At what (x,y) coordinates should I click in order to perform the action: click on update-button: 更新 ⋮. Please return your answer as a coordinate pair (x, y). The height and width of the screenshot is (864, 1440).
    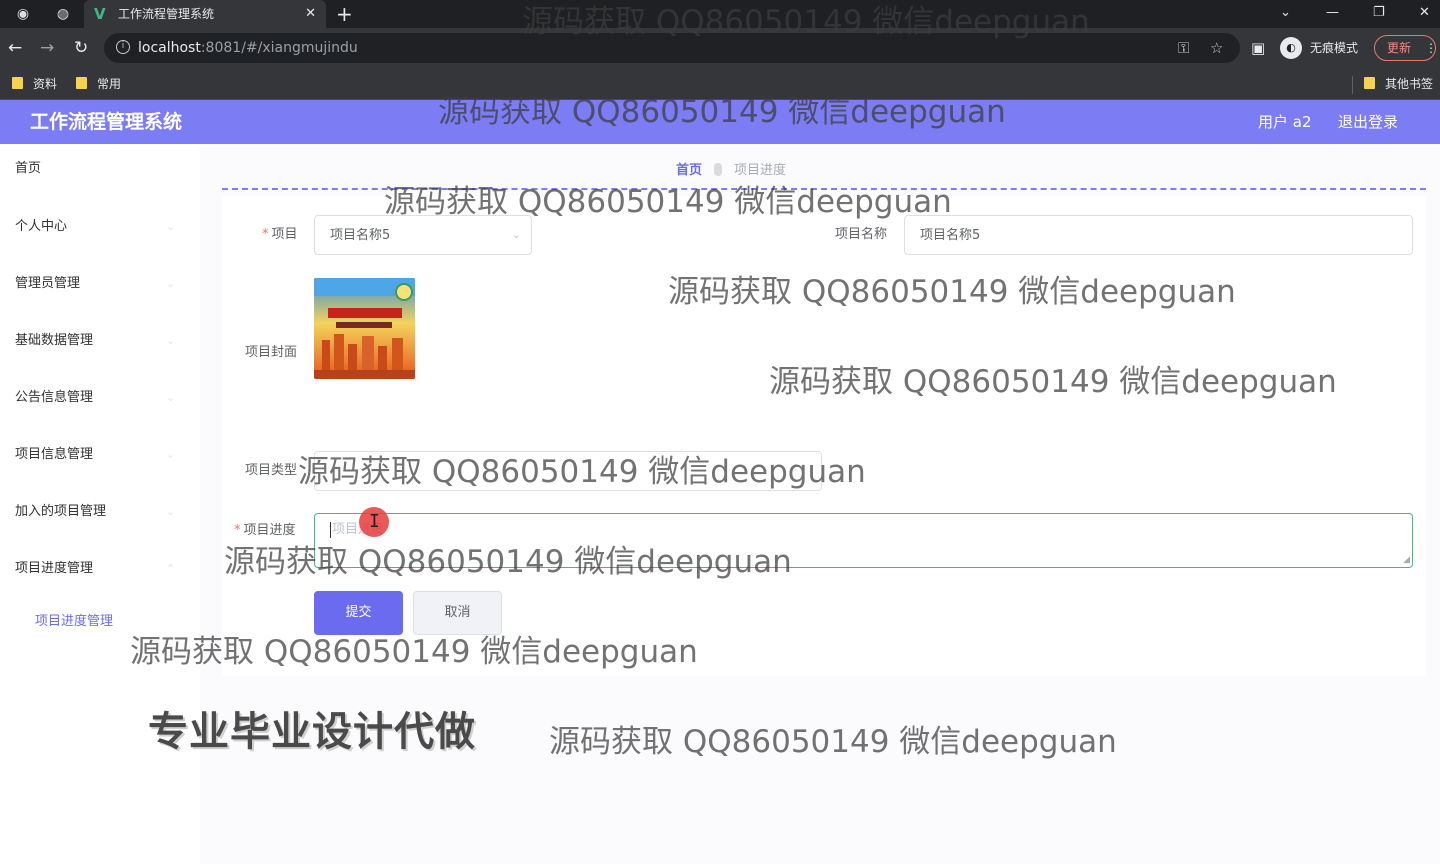
    Looking at the image, I should click on (1405, 48).